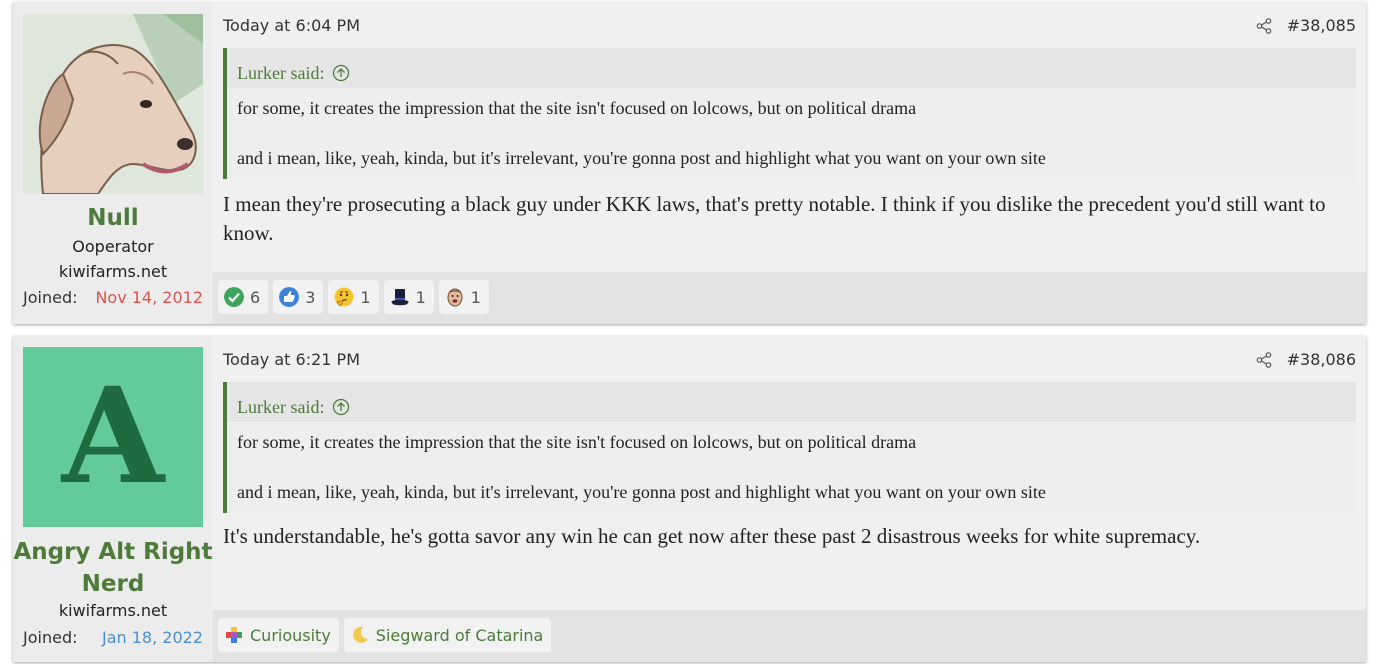 This screenshot has height=664, width=1376. Describe the element at coordinates (1321, 25) in the screenshot. I see `post-number-link: #38,085` at that location.